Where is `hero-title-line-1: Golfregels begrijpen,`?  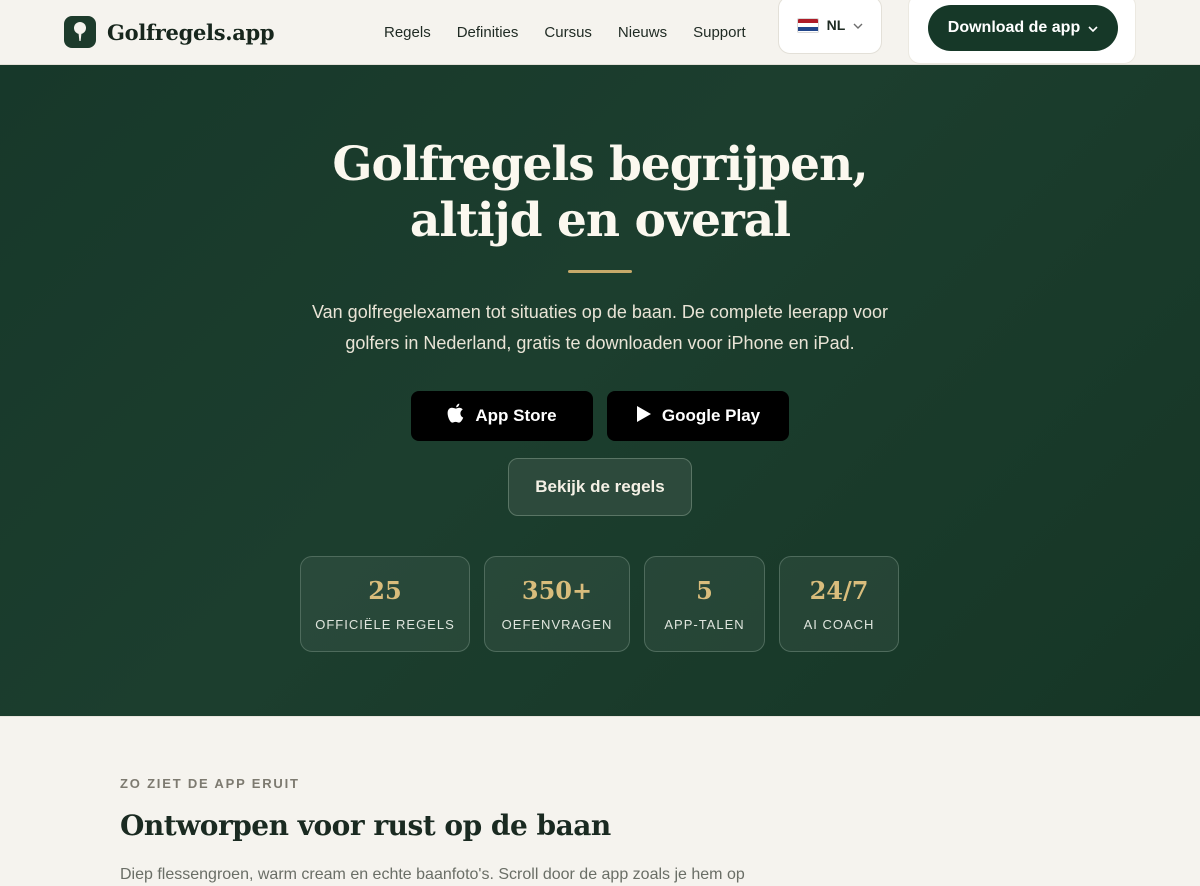 hero-title-line-1: Golfregels begrijpen, is located at coordinates (600, 164).